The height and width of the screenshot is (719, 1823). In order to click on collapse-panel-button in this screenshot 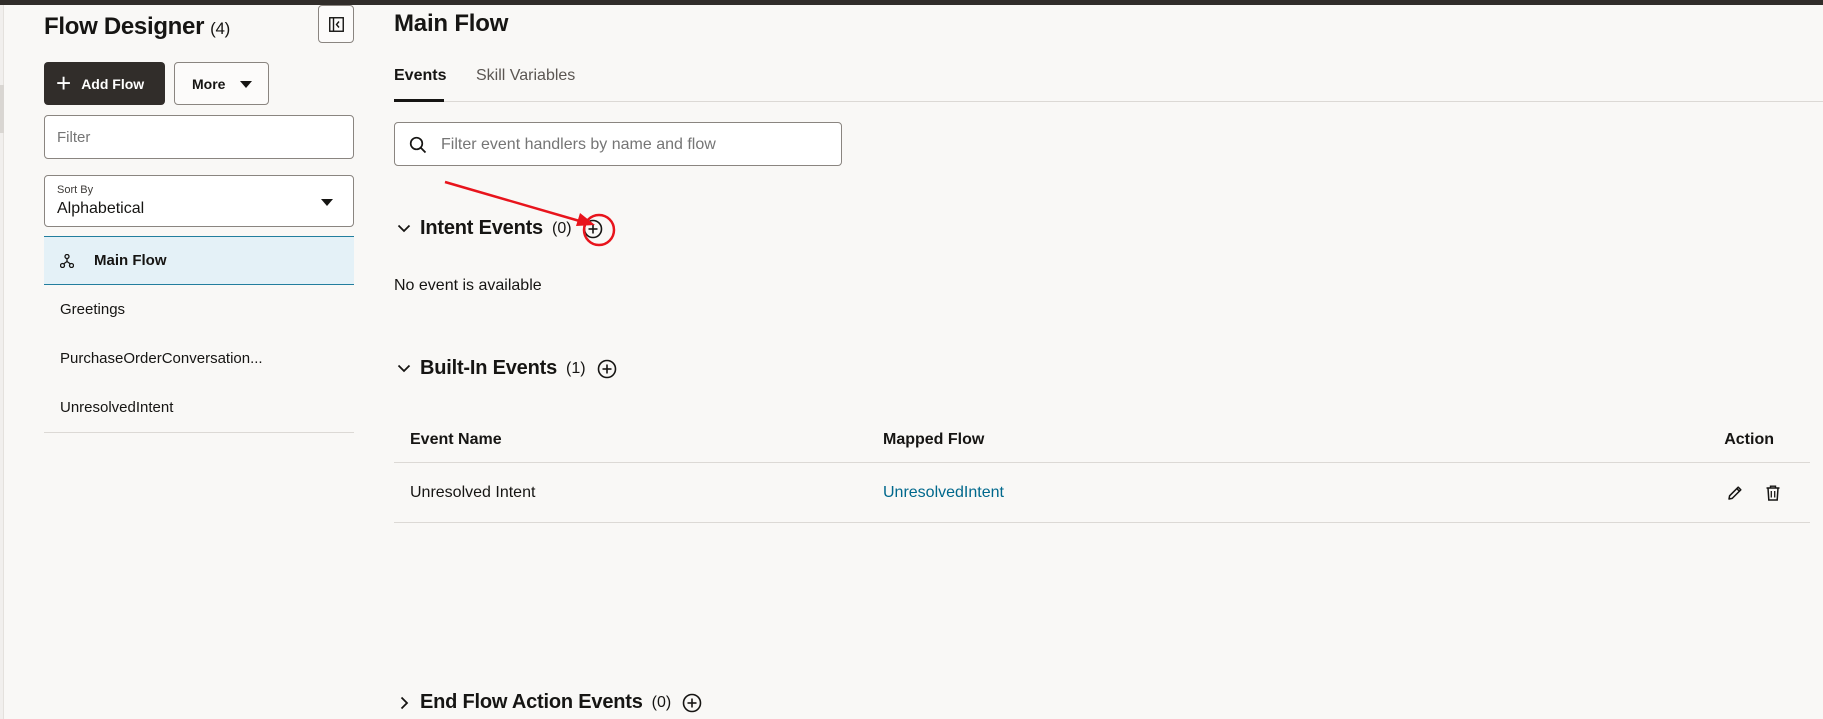, I will do `click(336, 24)`.